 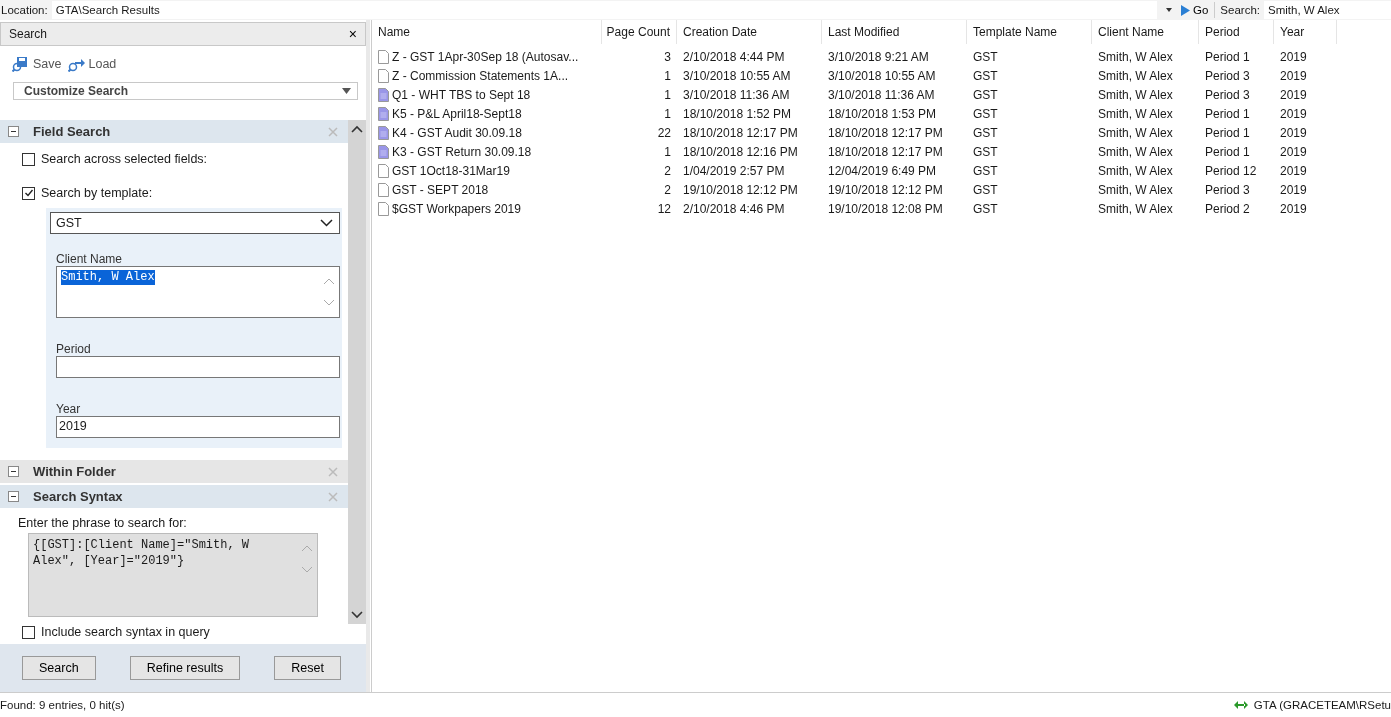 What do you see at coordinates (24, 10) in the screenshot?
I see `location-label: Location:` at bounding box center [24, 10].